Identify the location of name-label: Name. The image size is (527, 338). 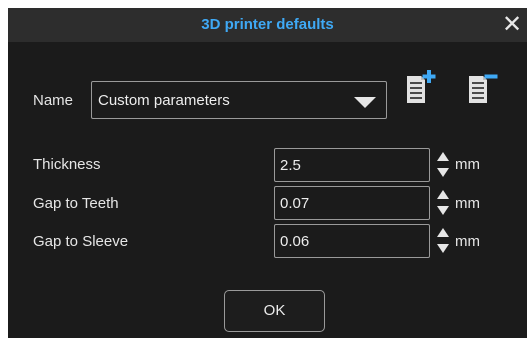
(53, 100).